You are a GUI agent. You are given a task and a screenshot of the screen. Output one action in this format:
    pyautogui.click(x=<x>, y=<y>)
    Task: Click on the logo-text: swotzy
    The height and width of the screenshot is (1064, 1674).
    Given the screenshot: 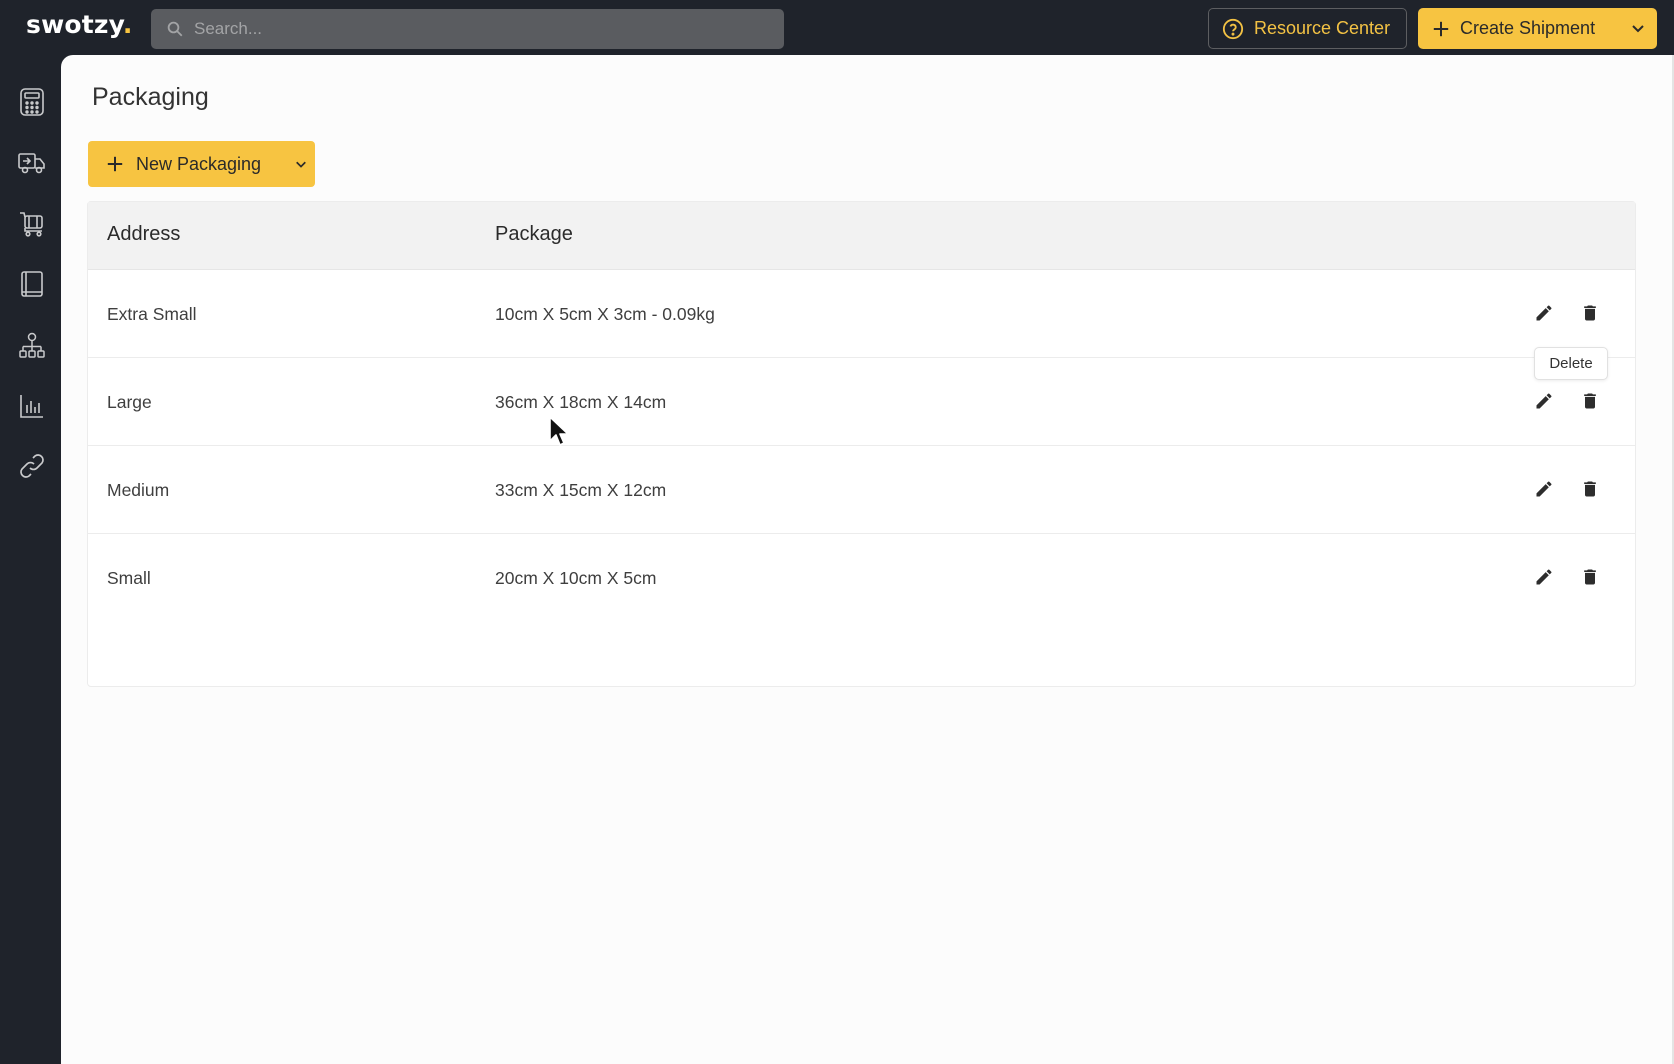 What is the action you would take?
    pyautogui.click(x=74, y=24)
    